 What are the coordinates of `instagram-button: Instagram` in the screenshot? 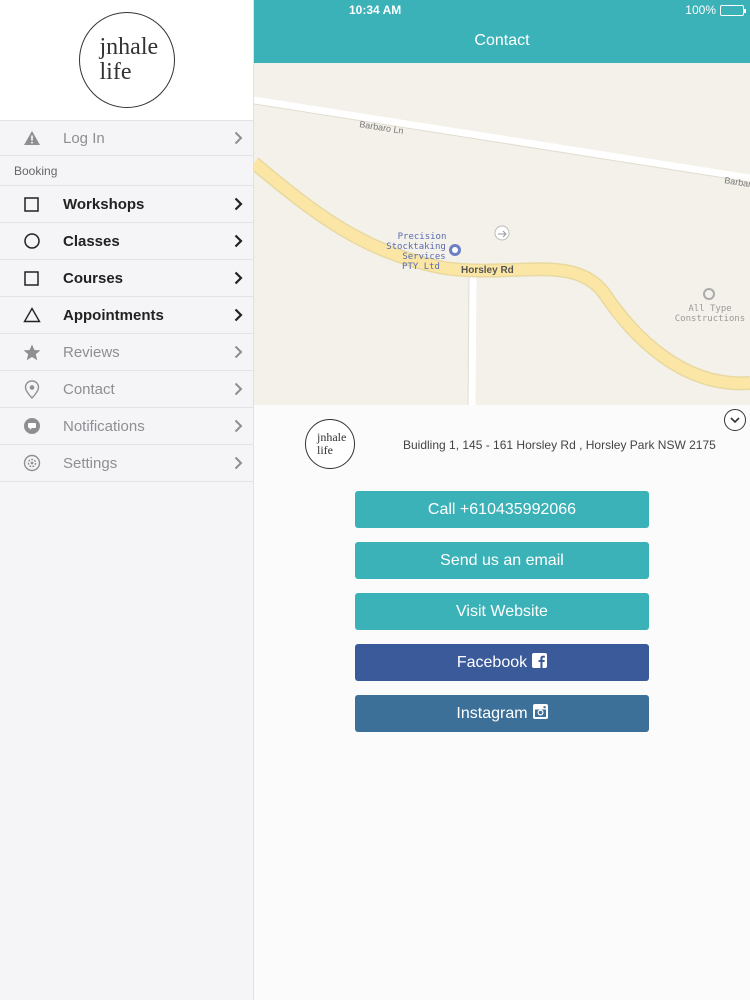 It's located at (502, 713).